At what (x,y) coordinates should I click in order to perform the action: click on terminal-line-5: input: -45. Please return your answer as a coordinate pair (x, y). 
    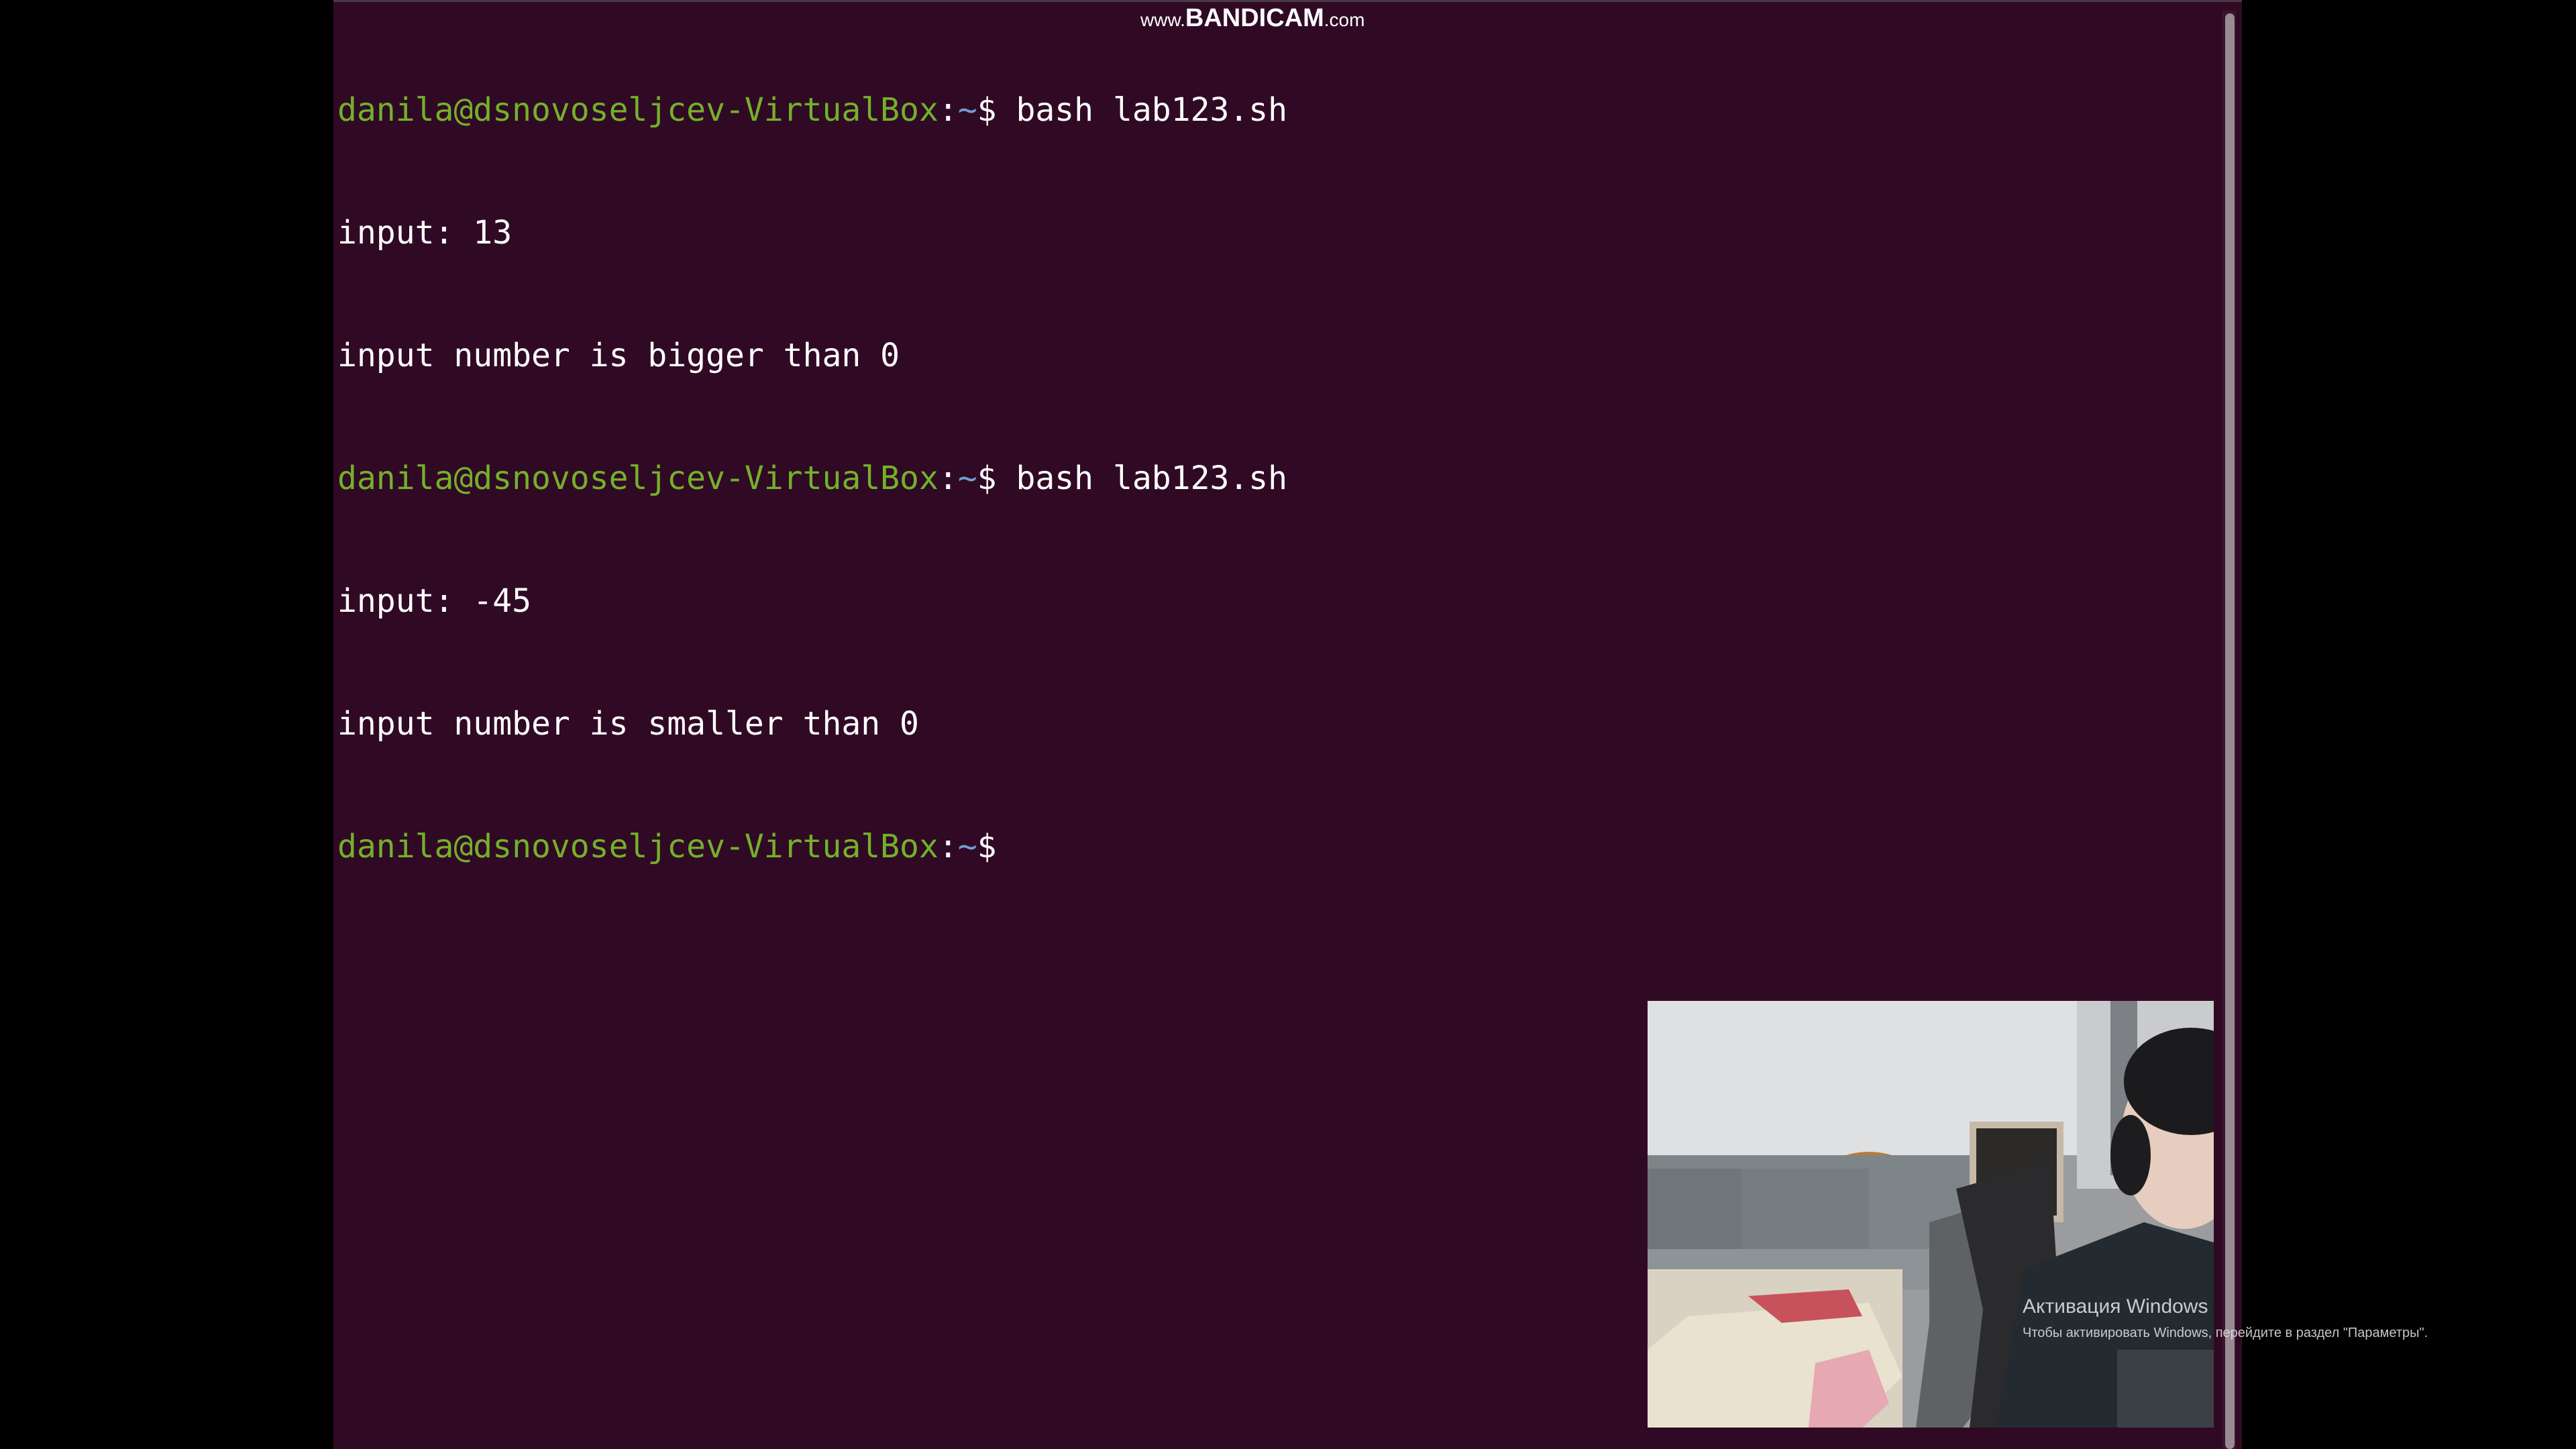
    Looking at the image, I should click on (812, 601).